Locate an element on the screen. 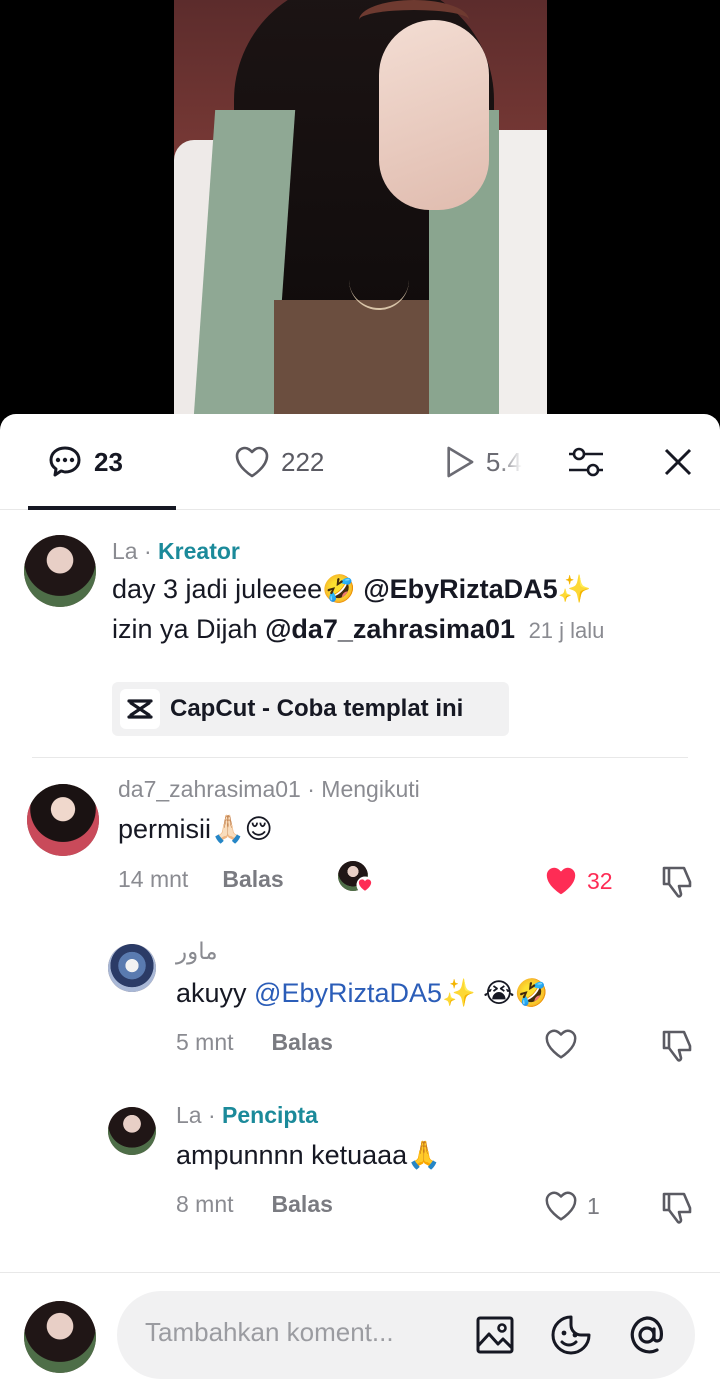  close-icon is located at coordinates (678, 462).